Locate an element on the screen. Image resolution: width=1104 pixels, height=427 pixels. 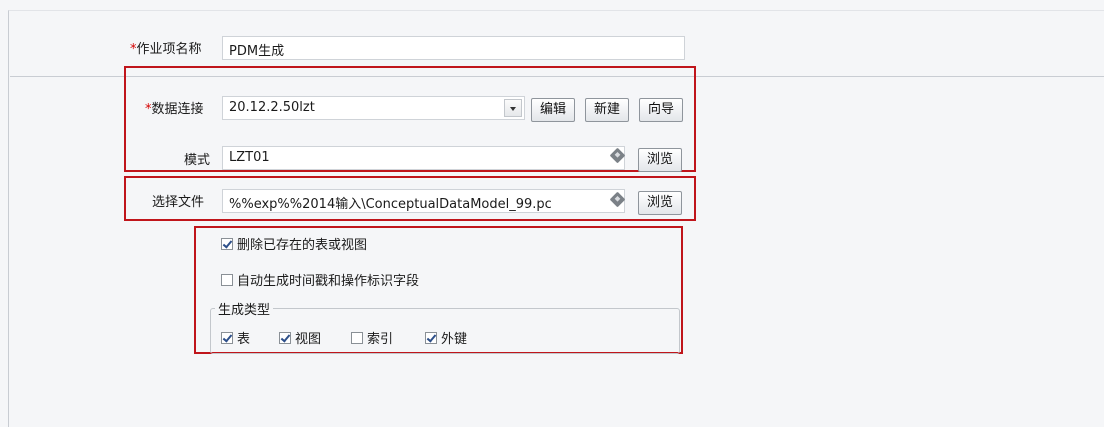
drop-existing-label: 删除已存在的表或视图 is located at coordinates (302, 245).